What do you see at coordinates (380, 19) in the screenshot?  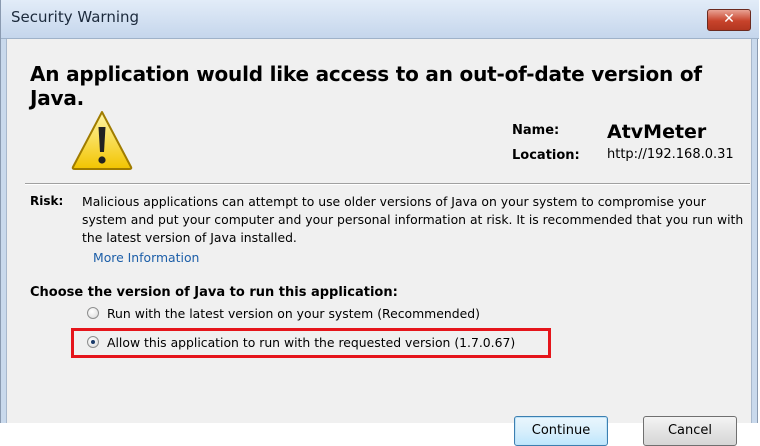 I see `title-bar: Security Warning ✕` at bounding box center [380, 19].